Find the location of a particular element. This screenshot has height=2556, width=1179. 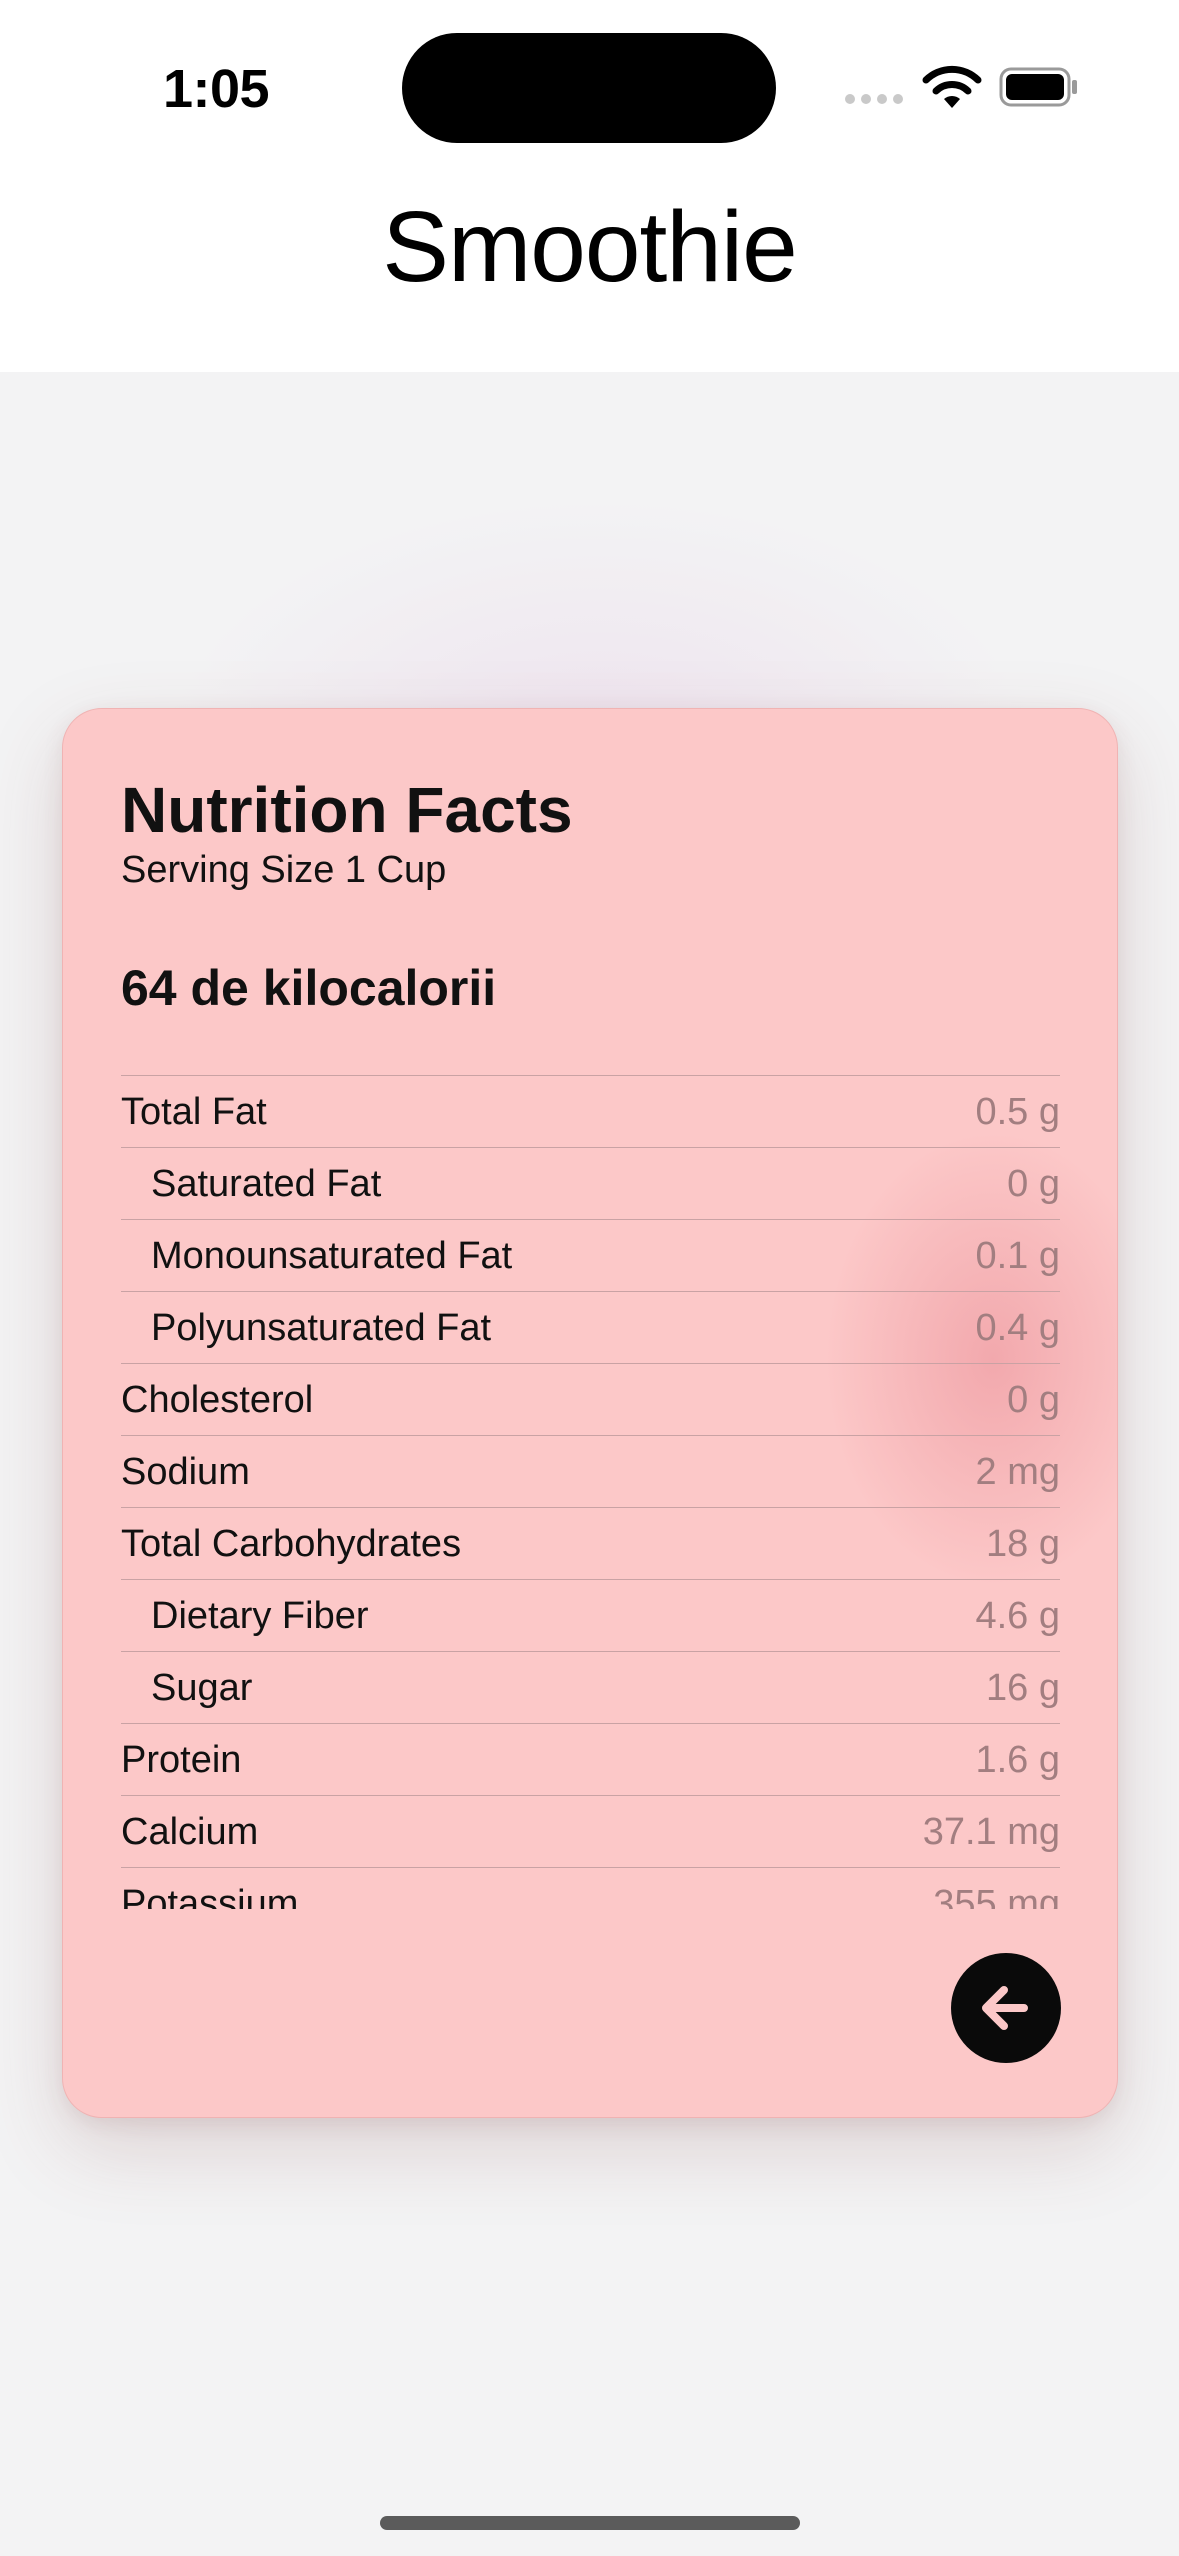

fact-label: Total Fat is located at coordinates (194, 1112).